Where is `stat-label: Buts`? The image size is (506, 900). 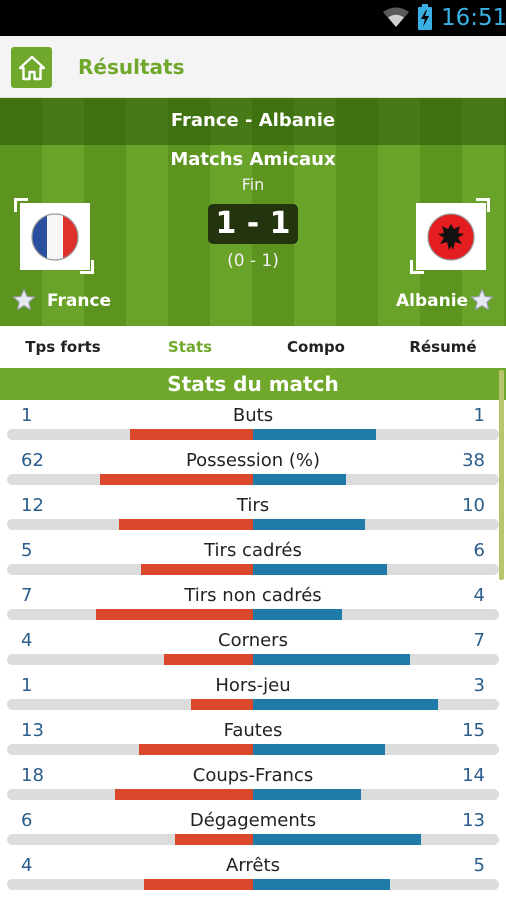 stat-label: Buts is located at coordinates (253, 415).